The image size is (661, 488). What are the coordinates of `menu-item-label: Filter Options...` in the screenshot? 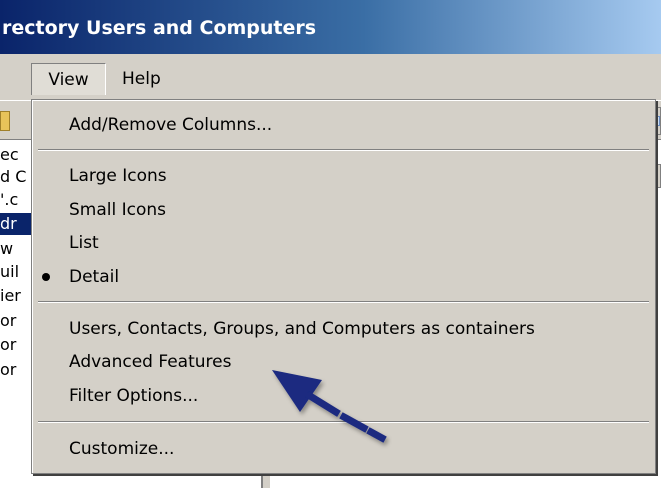 It's located at (134, 396).